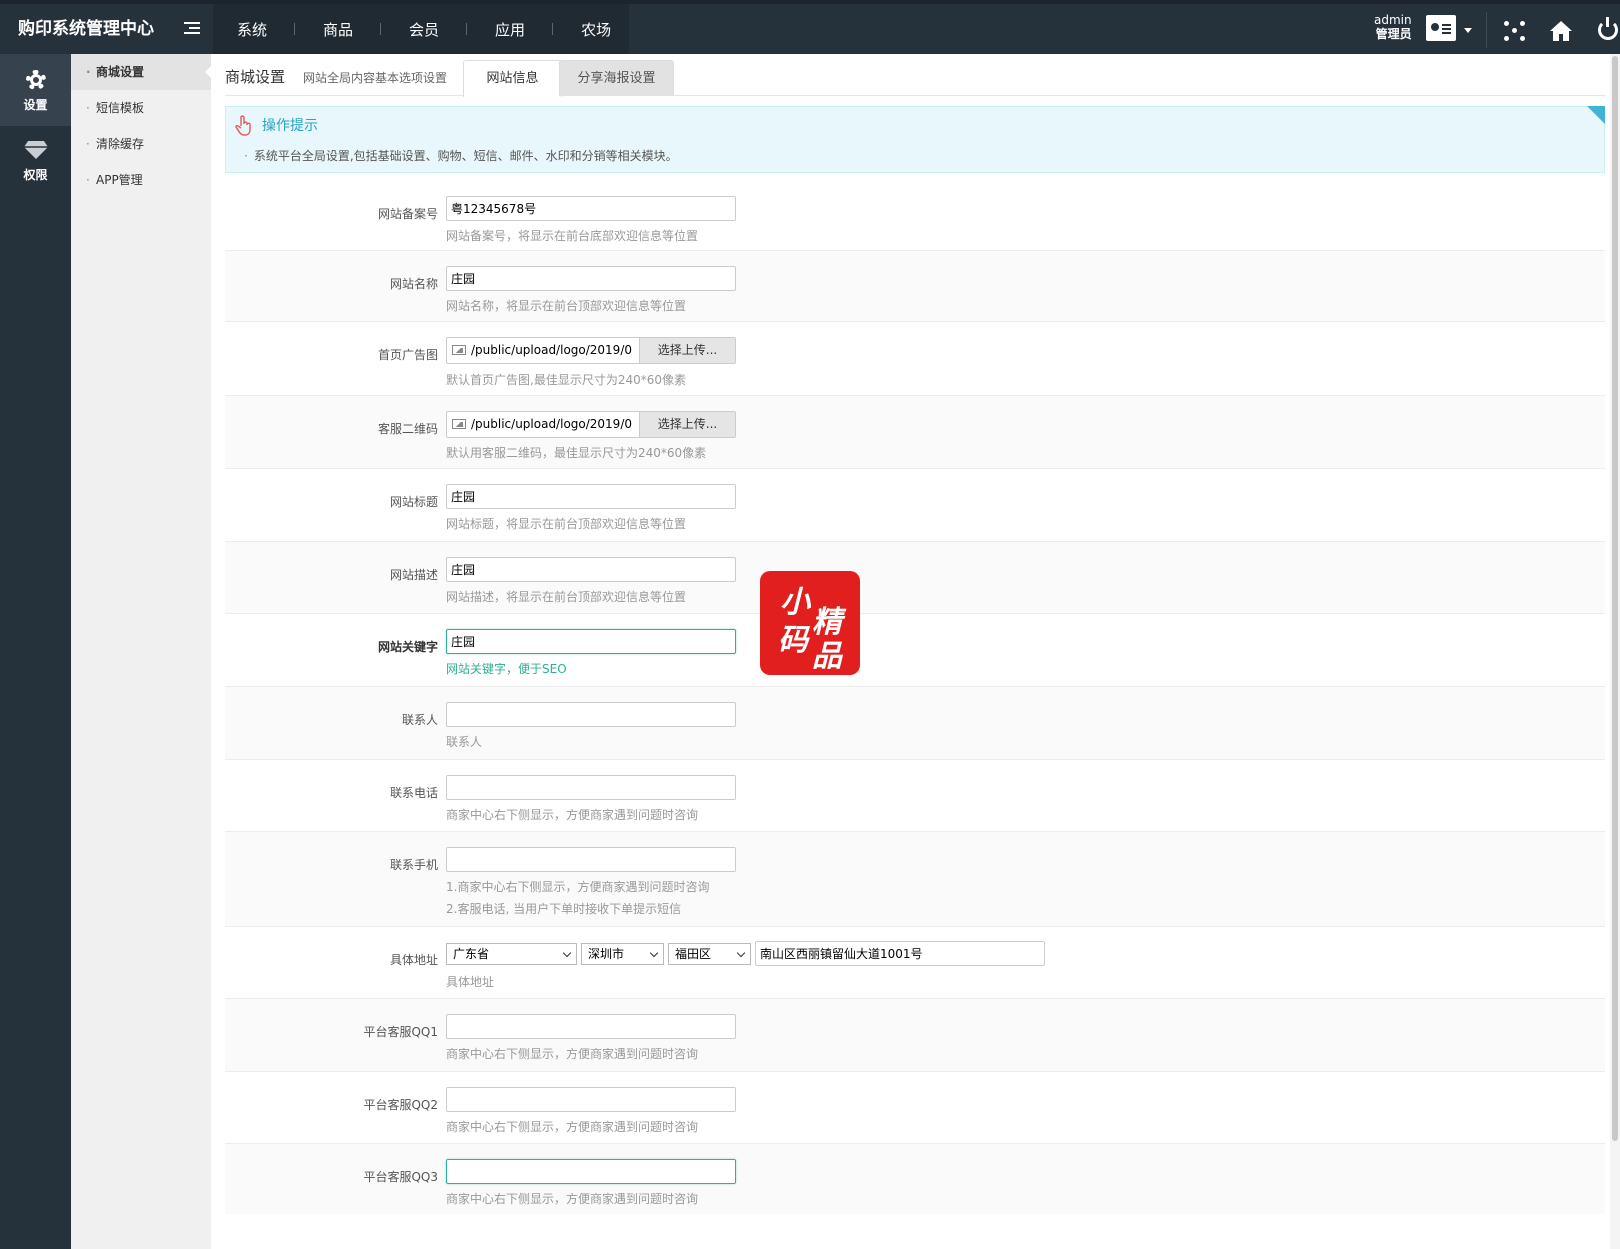  Describe the element at coordinates (1561, 31) in the screenshot. I see `home-icon` at that location.